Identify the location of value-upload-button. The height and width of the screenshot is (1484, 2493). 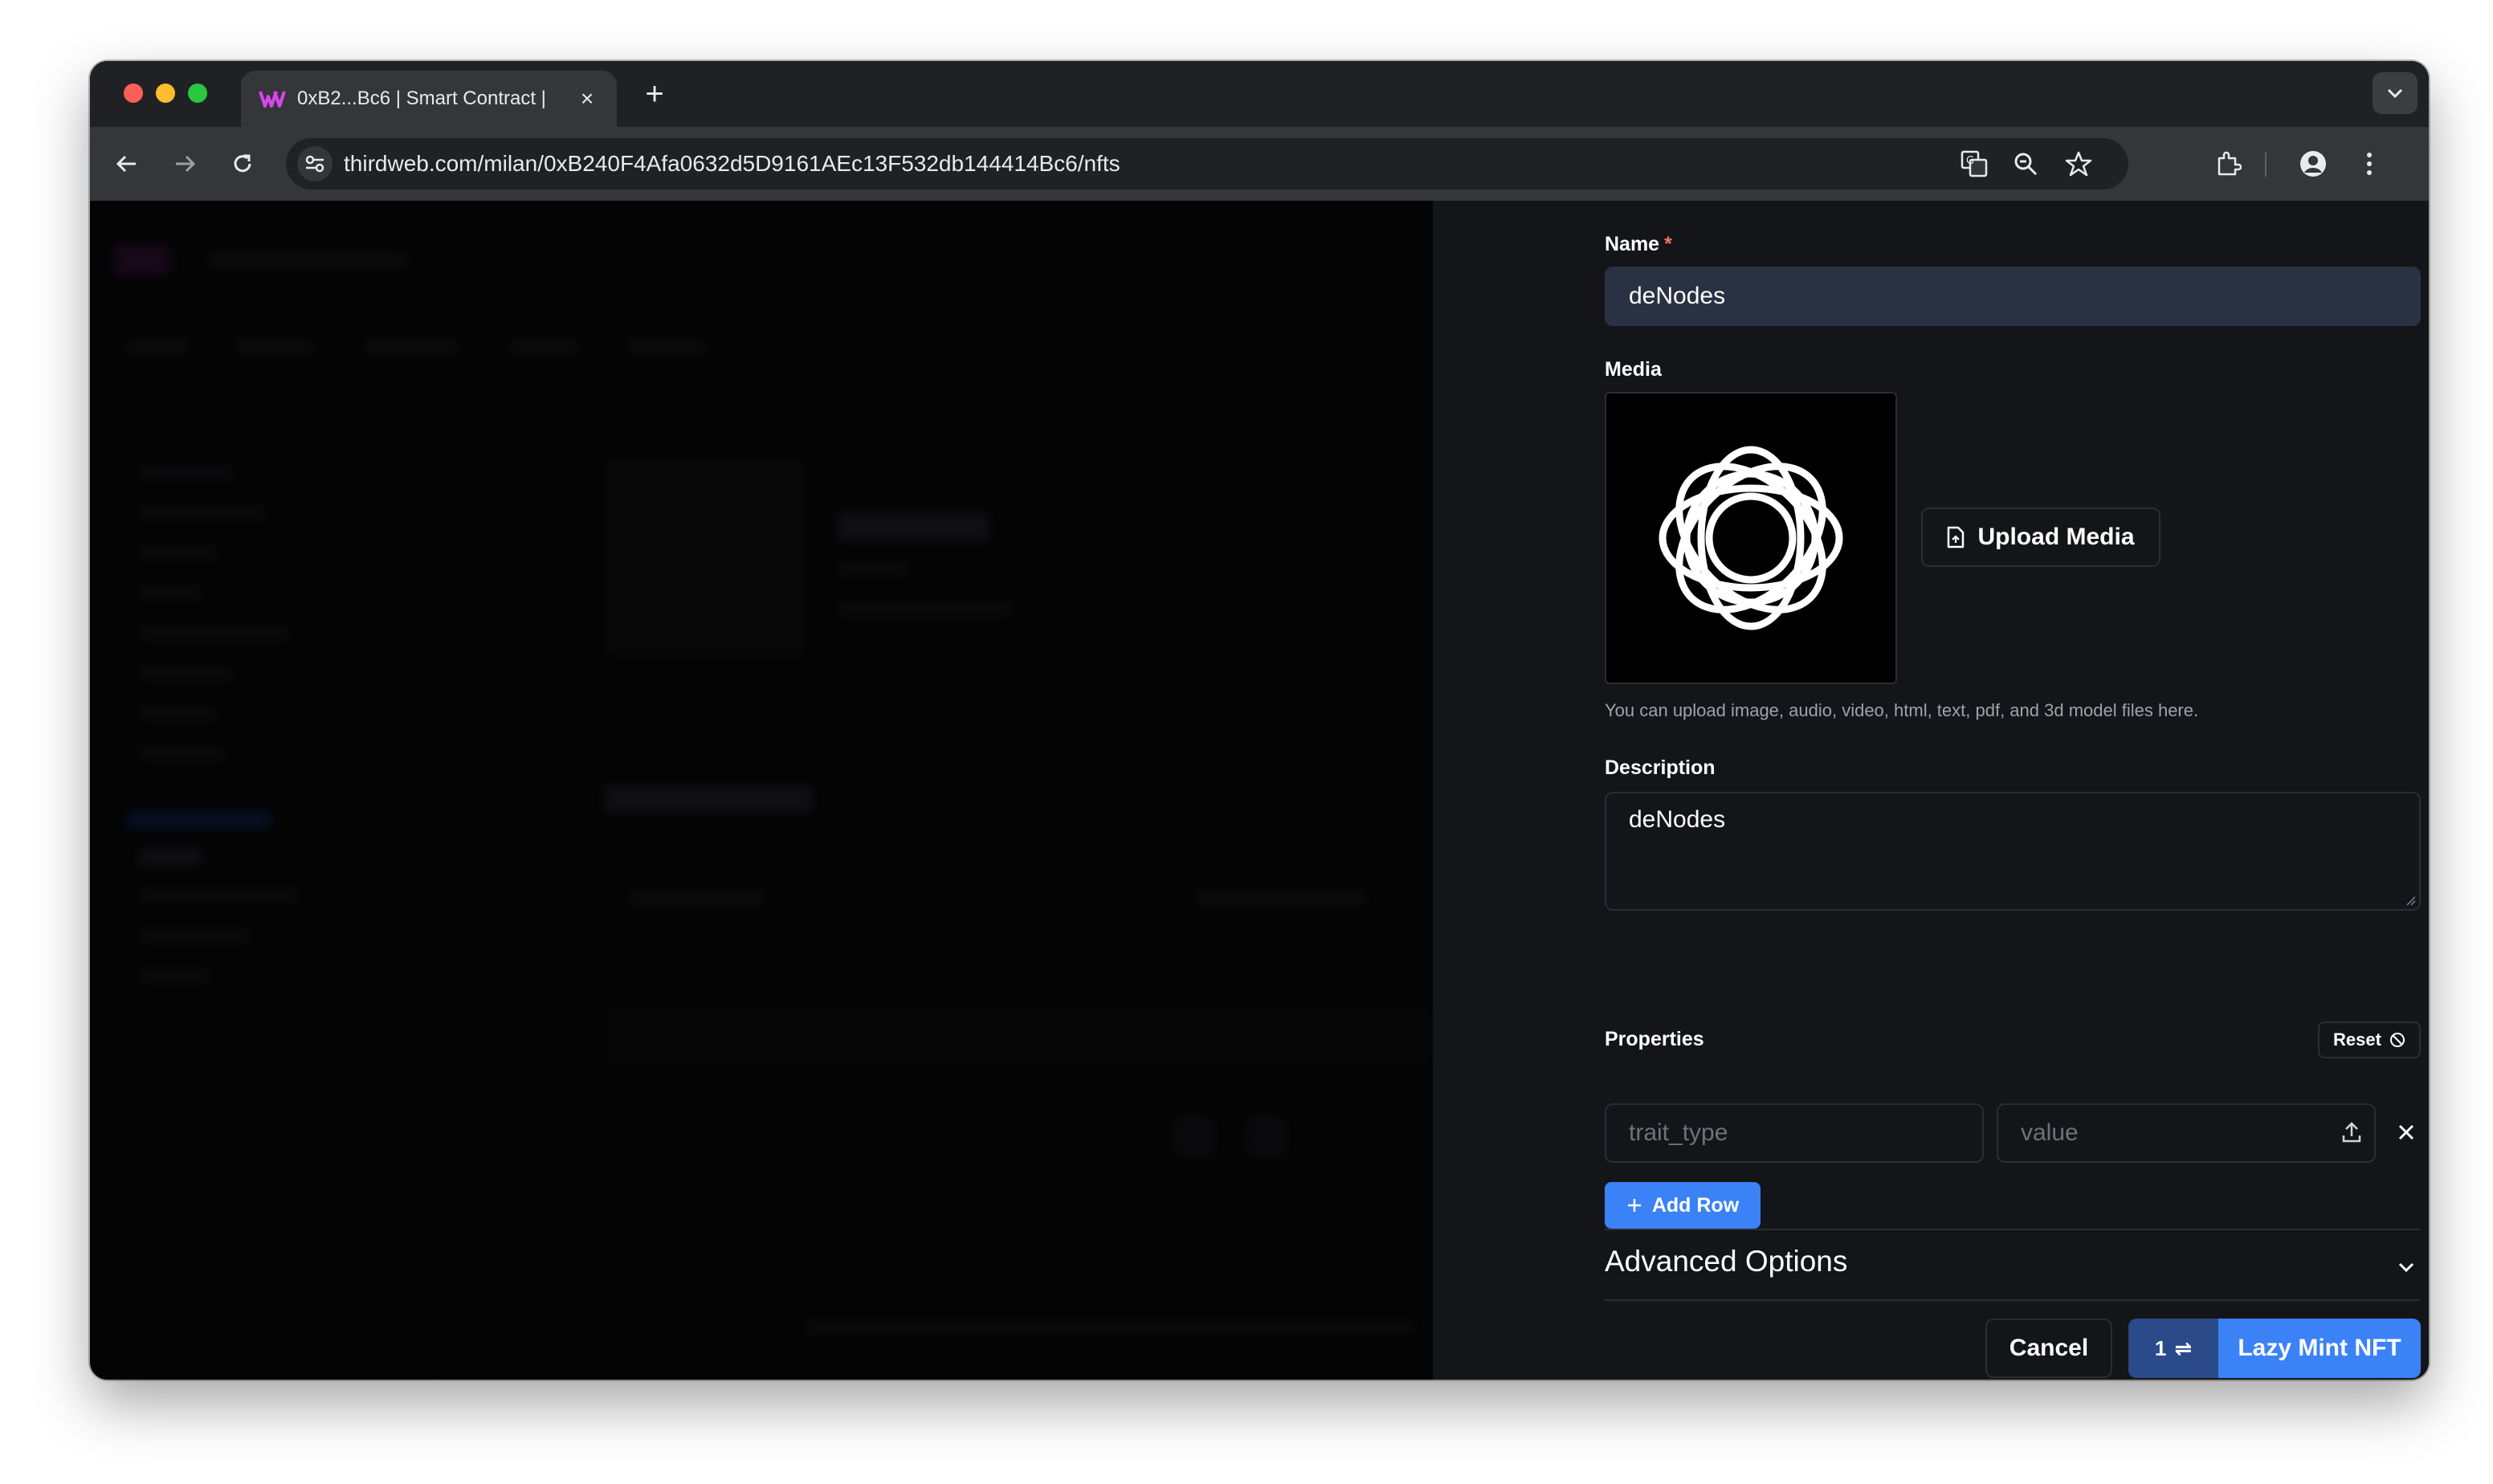
(2352, 1132).